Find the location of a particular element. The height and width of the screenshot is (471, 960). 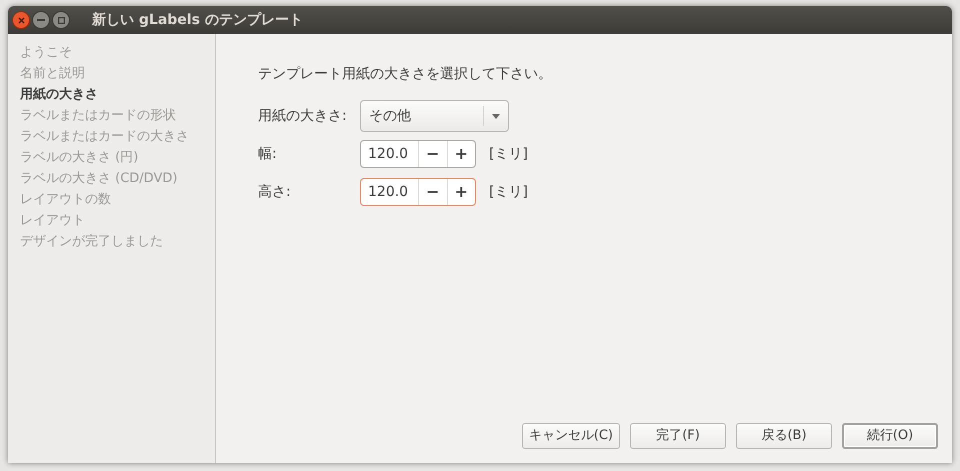

dialog-button: 続行(O) is located at coordinates (890, 436).